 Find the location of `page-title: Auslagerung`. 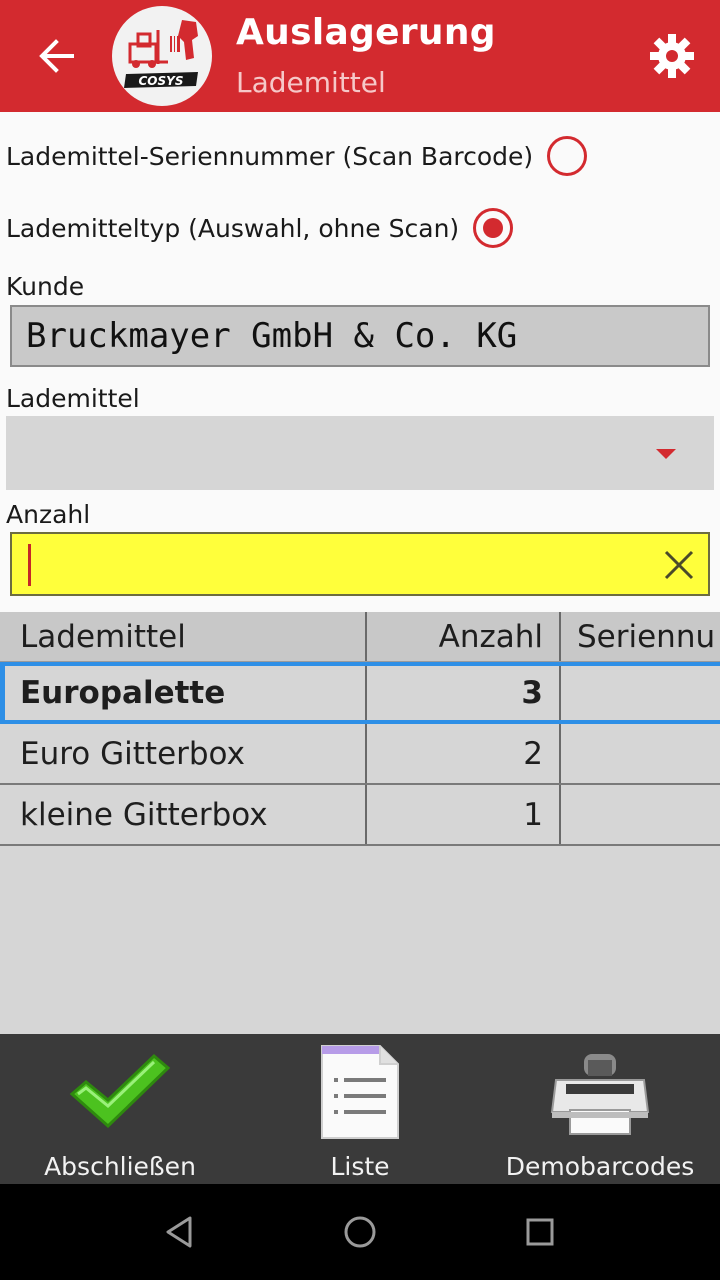

page-title: Auslagerung is located at coordinates (366, 32).